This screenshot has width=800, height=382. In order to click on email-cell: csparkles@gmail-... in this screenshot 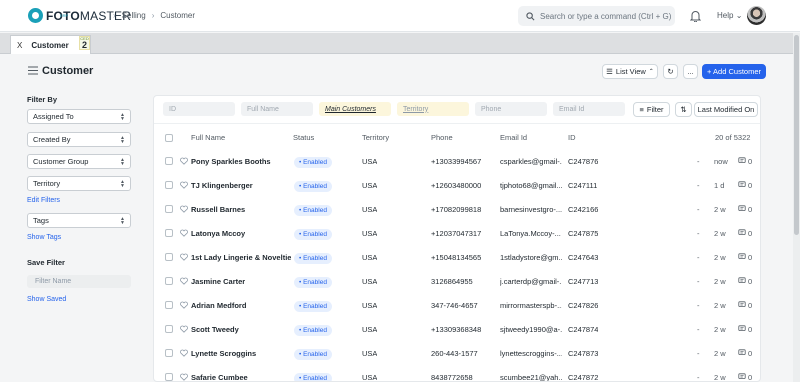, I will do `click(531, 161)`.